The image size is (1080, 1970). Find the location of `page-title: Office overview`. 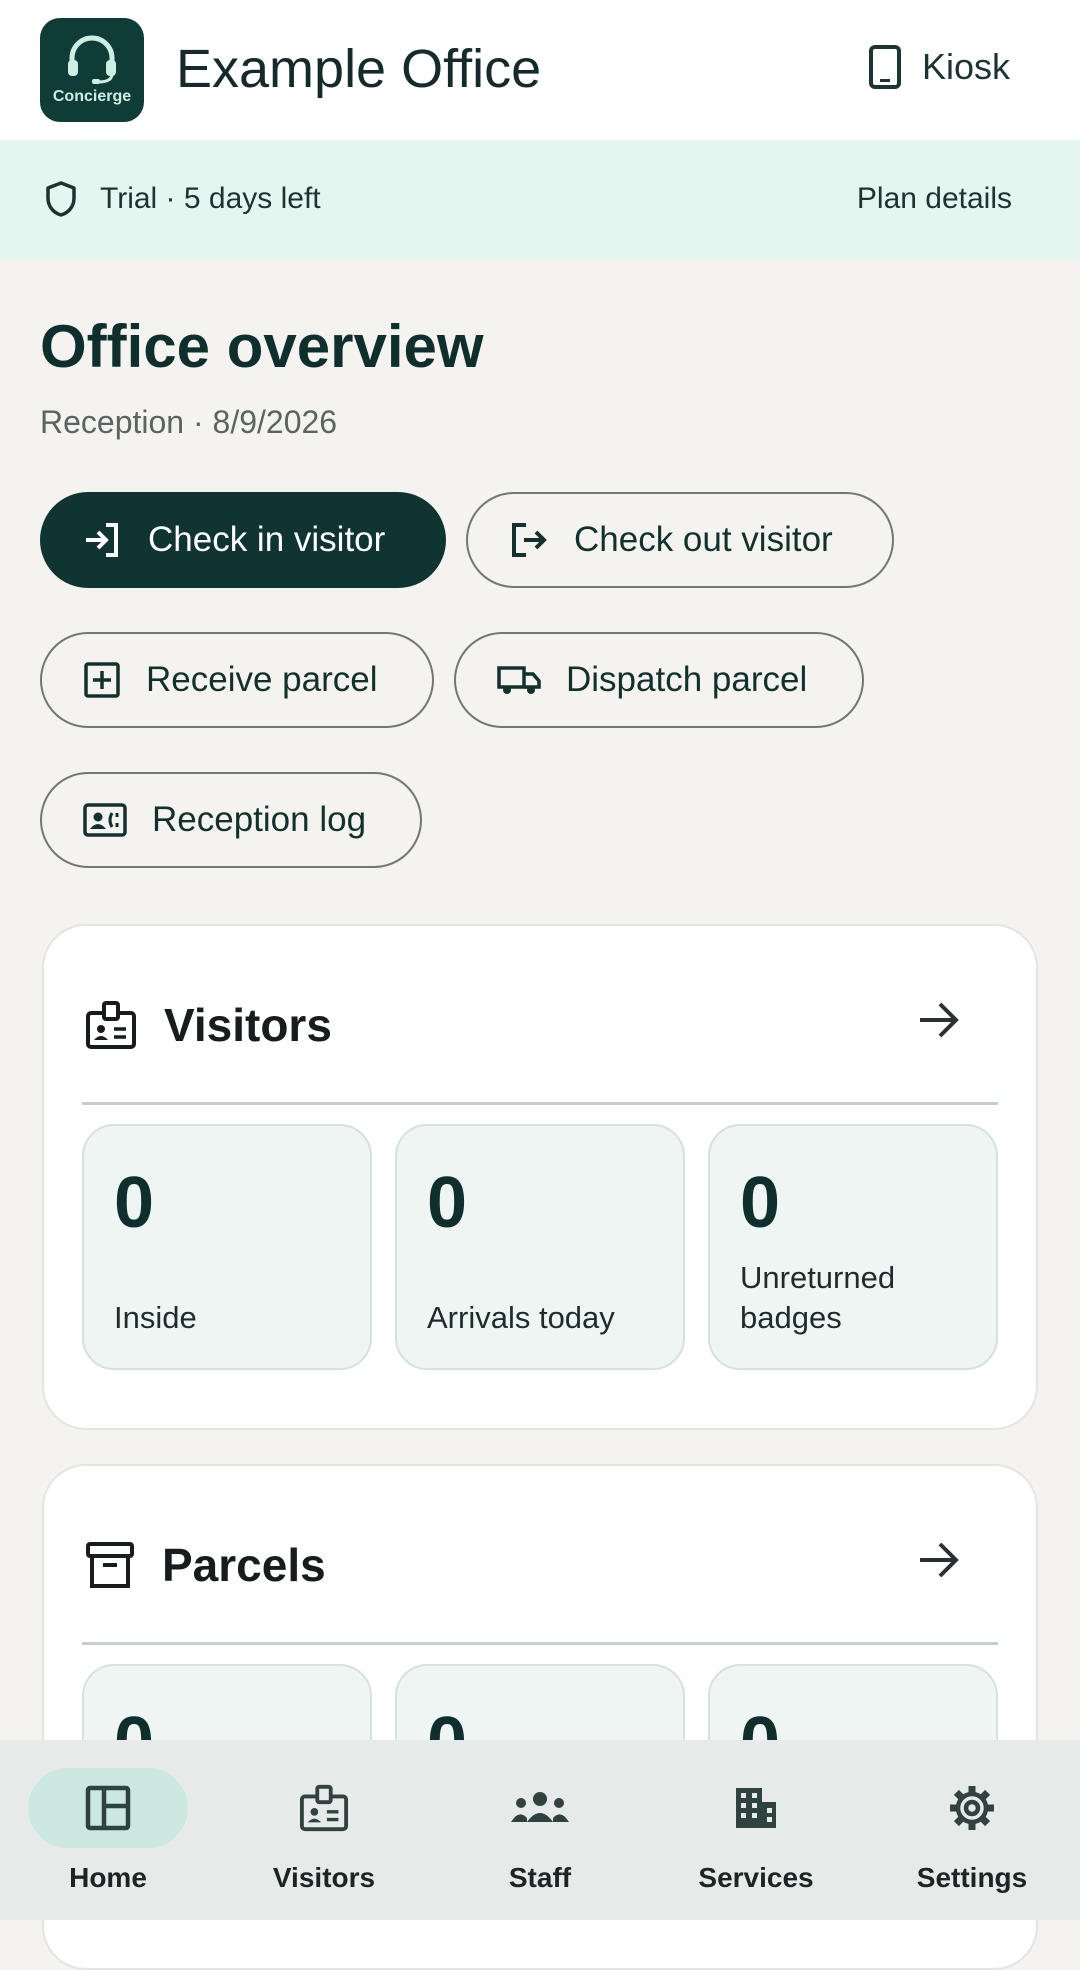

page-title: Office overview is located at coordinates (262, 346).